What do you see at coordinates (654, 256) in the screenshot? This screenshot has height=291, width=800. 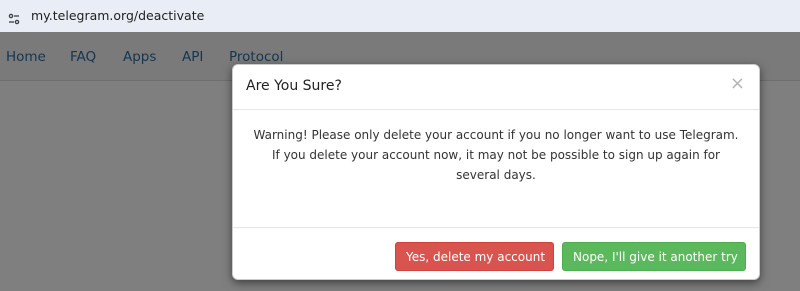 I see `cancel-delete-button: Nope, I'll give it another try` at bounding box center [654, 256].